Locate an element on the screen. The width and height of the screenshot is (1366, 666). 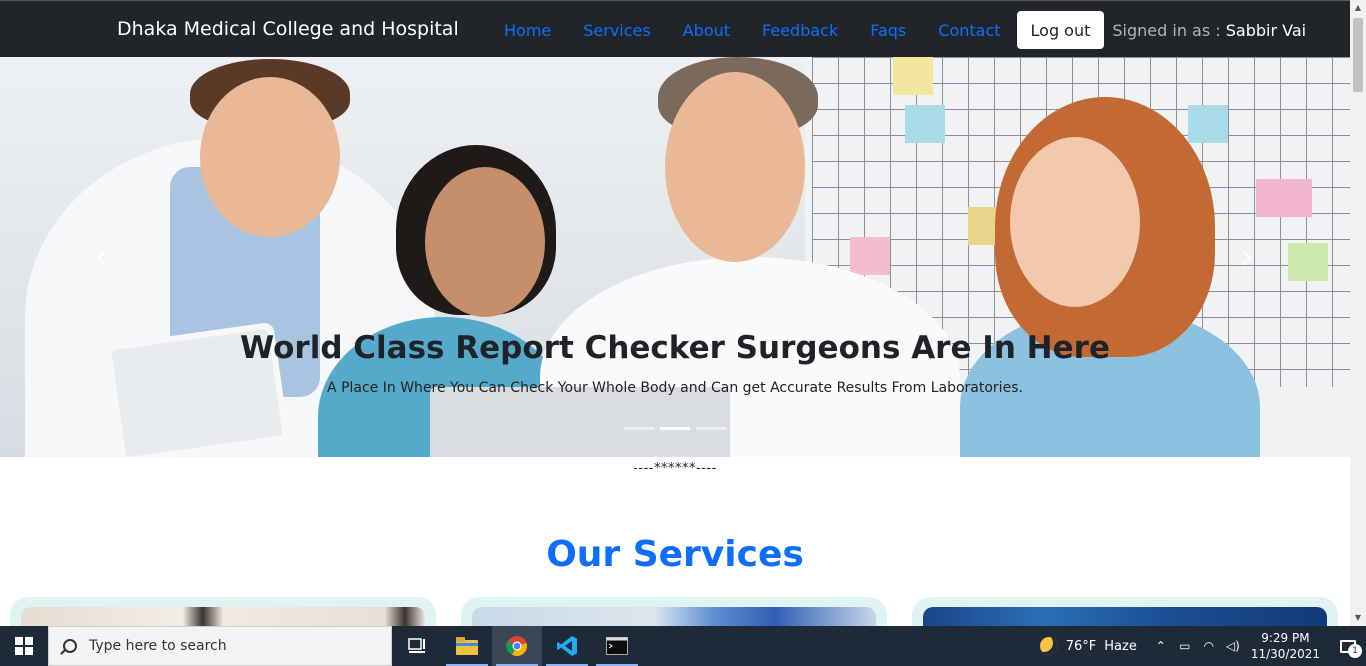
task-view-button is located at coordinates (417, 646).